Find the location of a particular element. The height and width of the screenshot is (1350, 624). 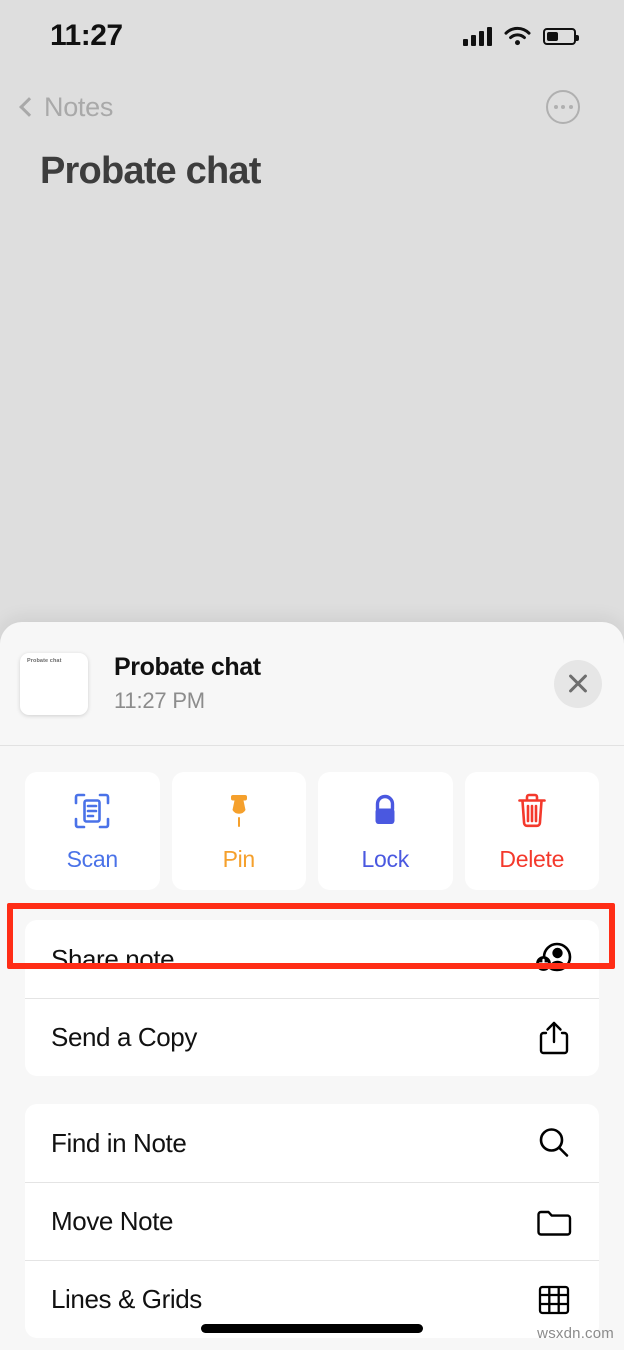

search-icon is located at coordinates (554, 1143).